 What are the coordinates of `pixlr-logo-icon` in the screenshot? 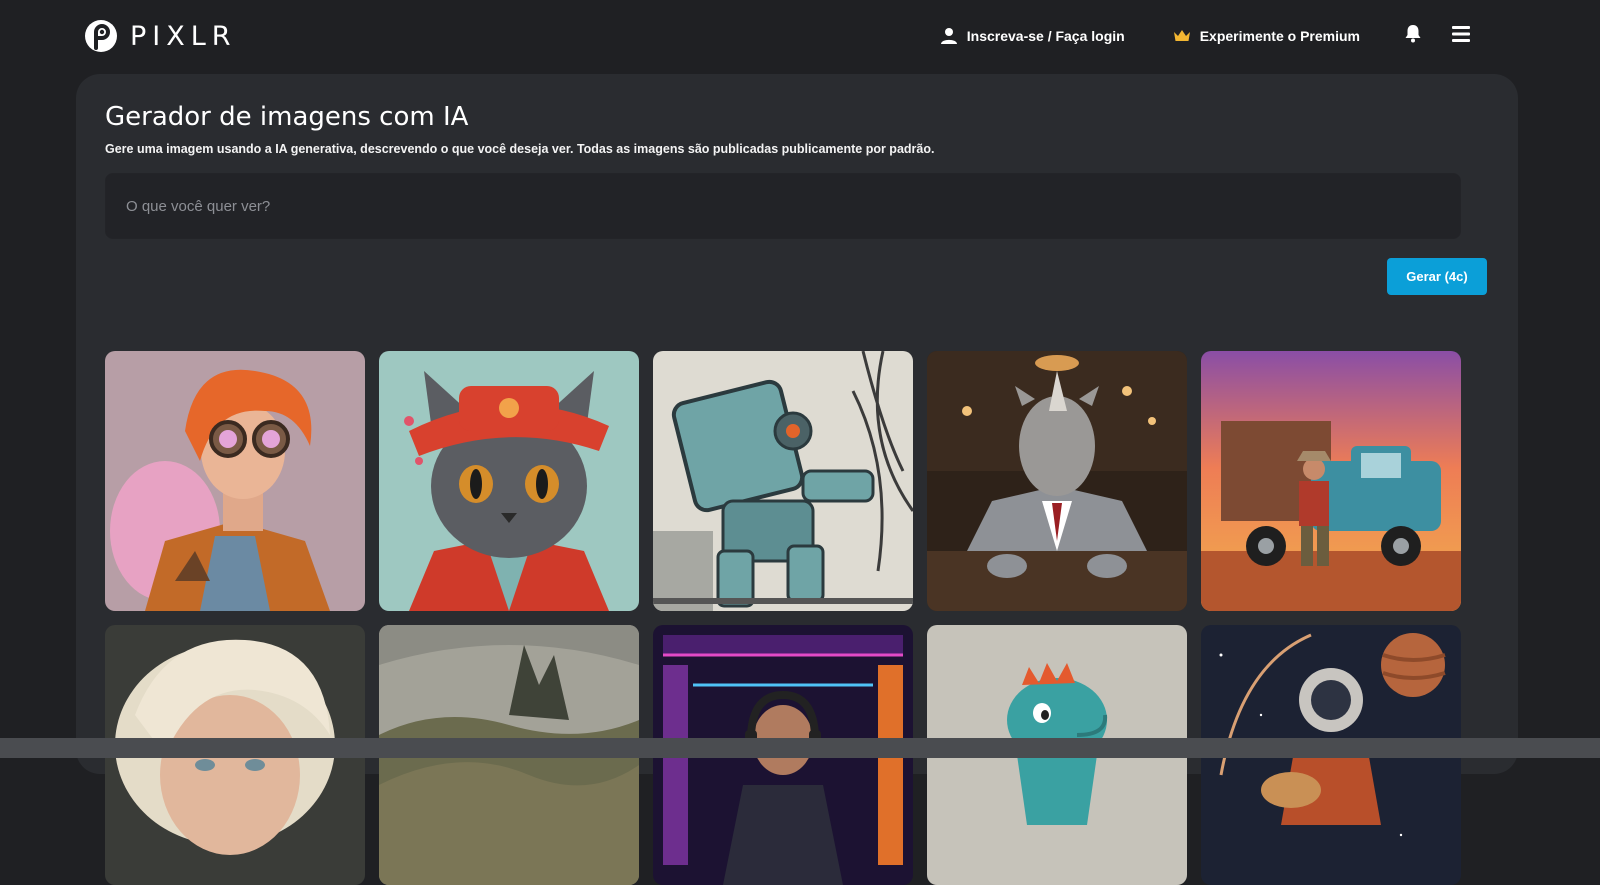 It's located at (101, 36).